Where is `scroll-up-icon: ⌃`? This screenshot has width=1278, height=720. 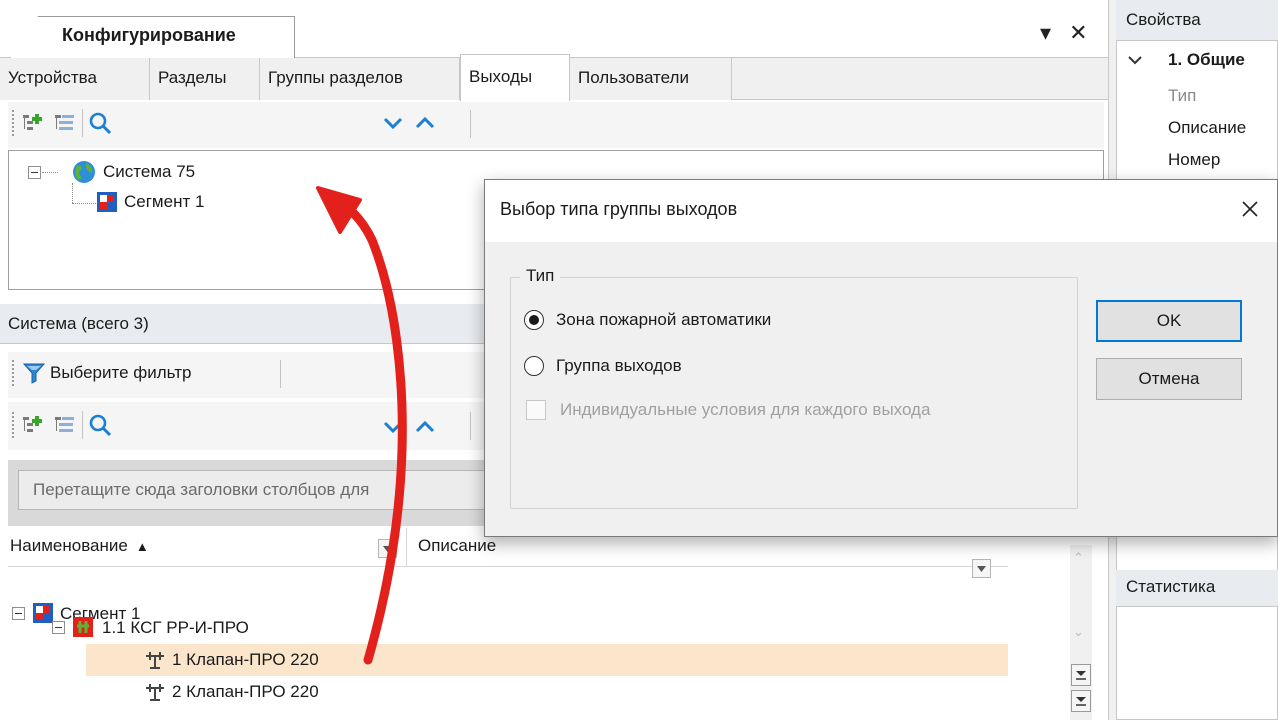 scroll-up-icon: ⌃ is located at coordinates (1078, 558).